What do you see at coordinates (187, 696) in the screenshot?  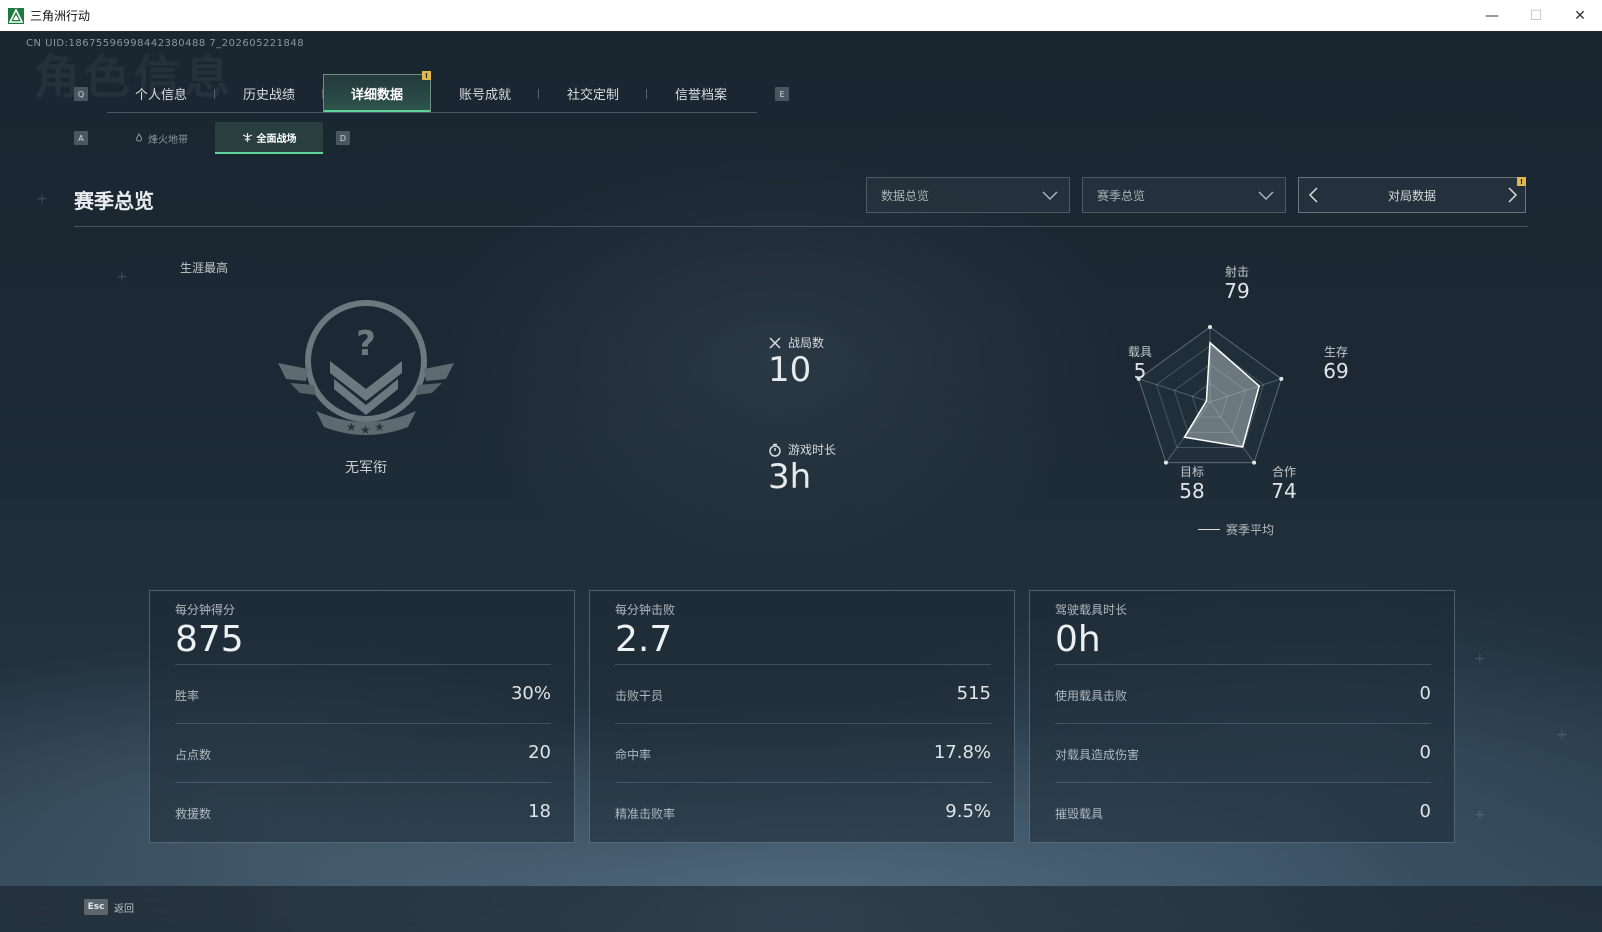 I see `row-label: 胜率` at bounding box center [187, 696].